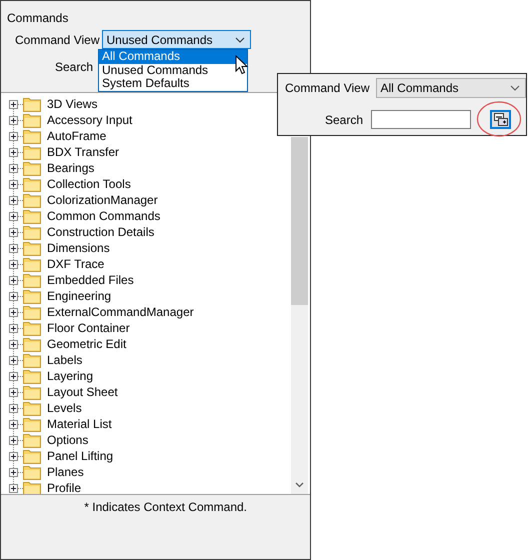  I want to click on command-view-dropdown: All Commands, so click(451, 88).